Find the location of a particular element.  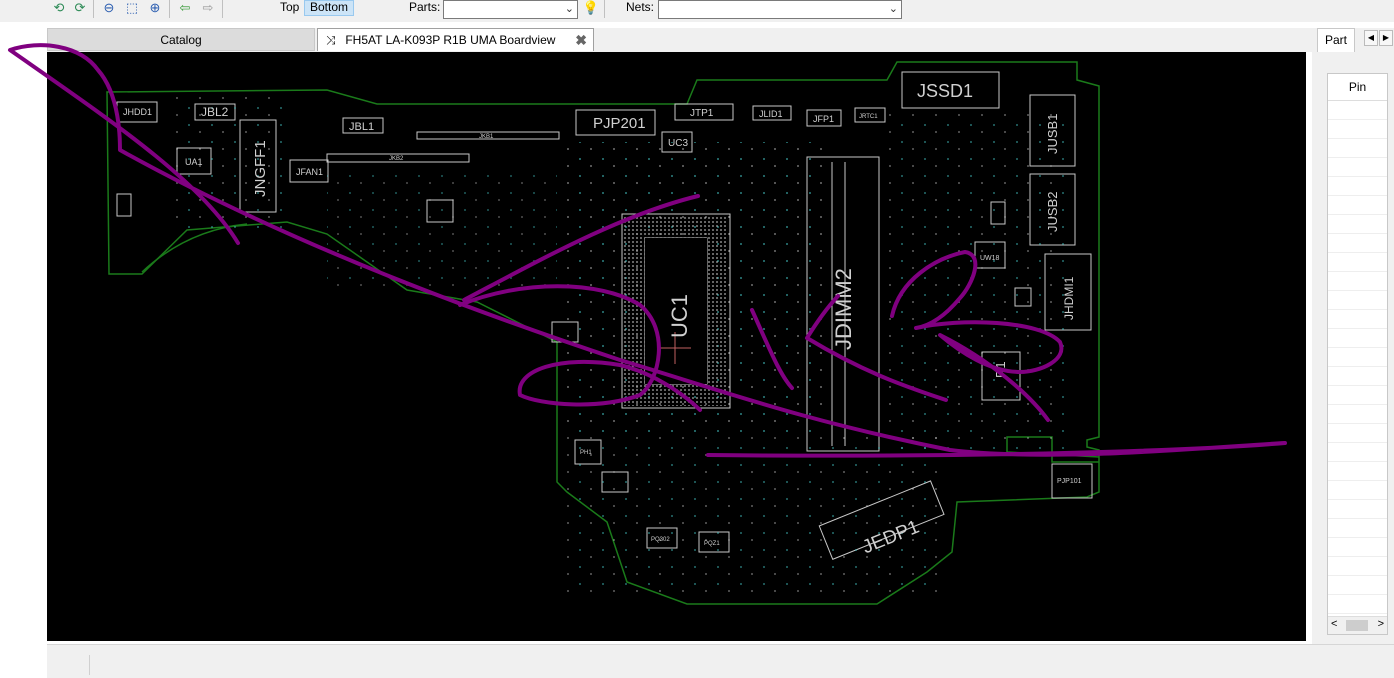

label-uc3: UC3 is located at coordinates (678, 143).